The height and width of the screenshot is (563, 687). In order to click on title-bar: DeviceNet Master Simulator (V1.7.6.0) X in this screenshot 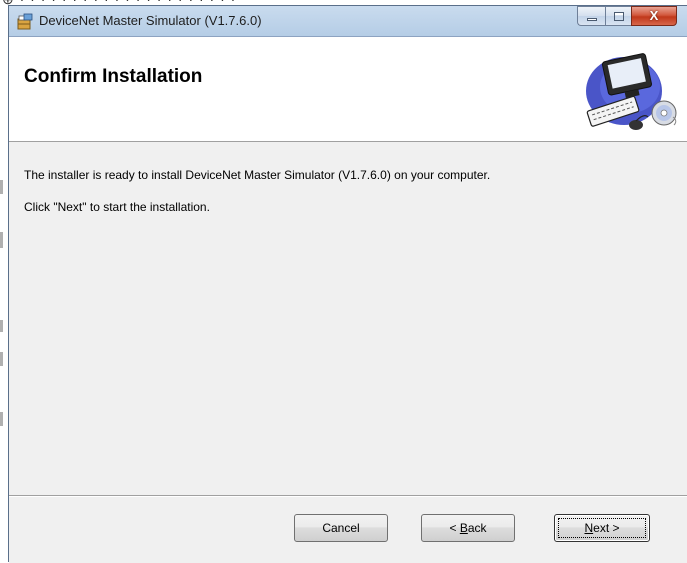, I will do `click(348, 21)`.